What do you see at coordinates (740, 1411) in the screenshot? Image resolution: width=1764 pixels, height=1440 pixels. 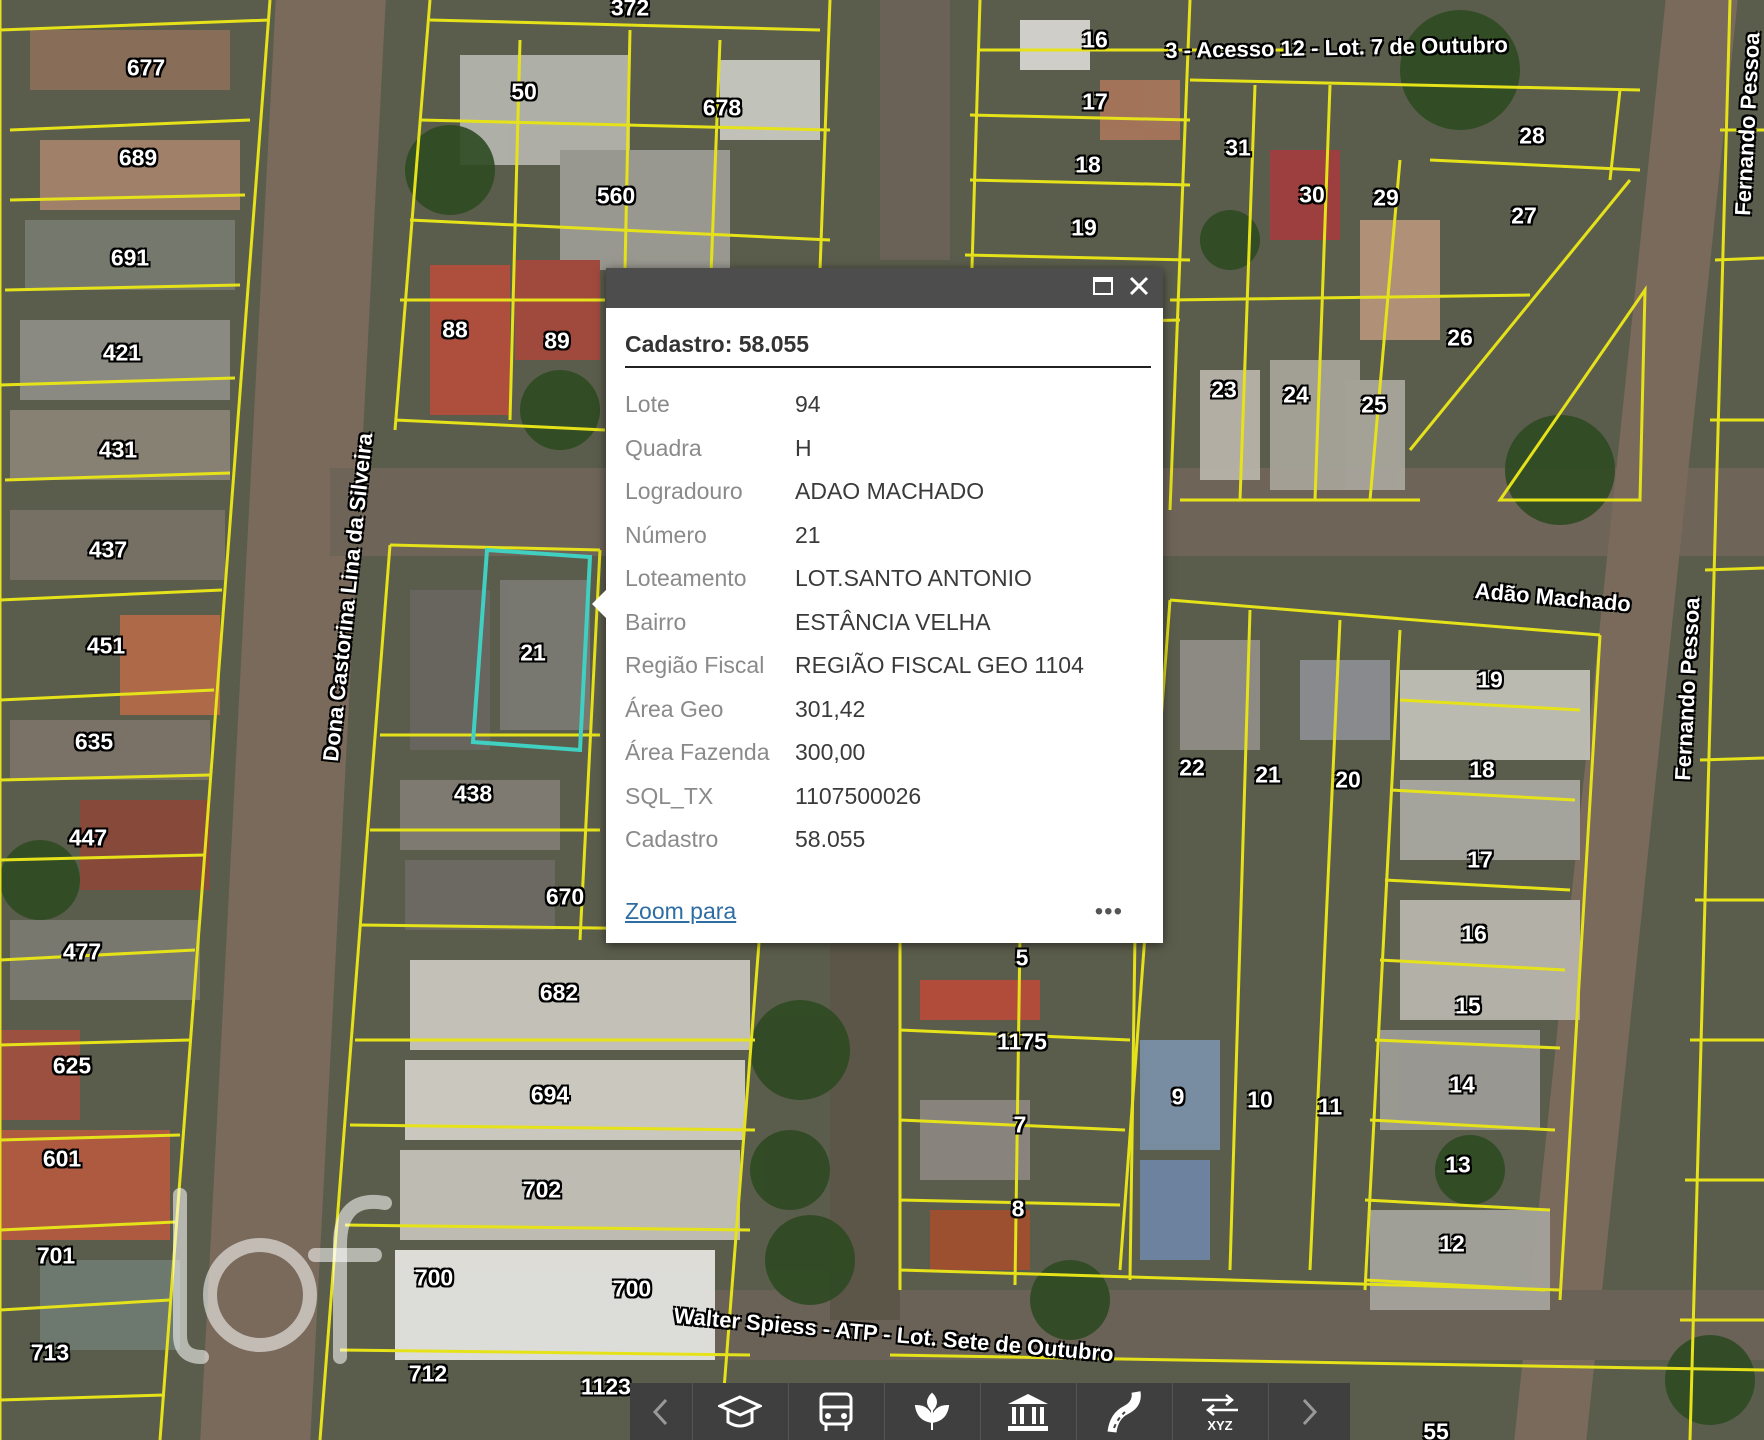 I see `graduation-cap-icon` at bounding box center [740, 1411].